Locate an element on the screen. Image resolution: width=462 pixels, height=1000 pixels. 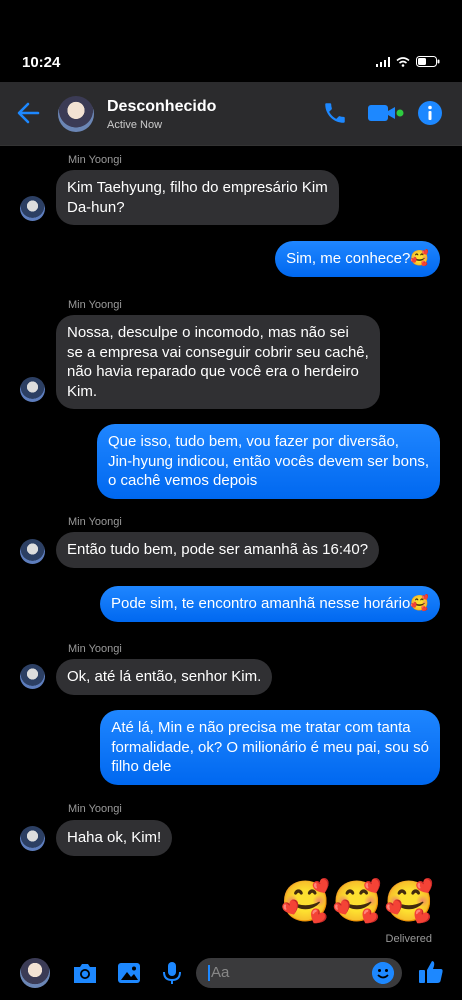
text-caret is located at coordinates (209, 973).